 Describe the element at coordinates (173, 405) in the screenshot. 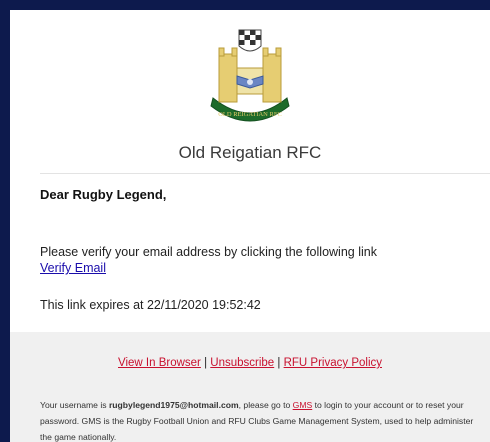

I see `username-text: rugbylegend1975@hotmail.com` at that location.